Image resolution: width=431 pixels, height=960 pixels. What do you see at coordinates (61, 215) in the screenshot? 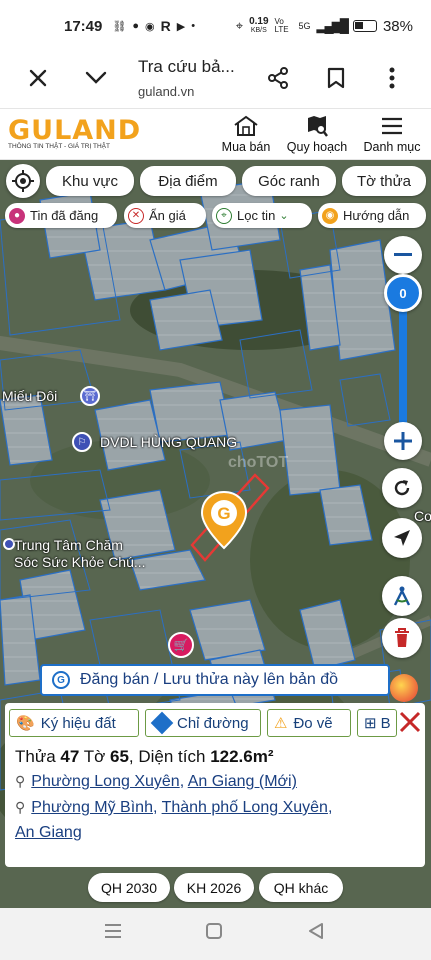
I see `filter-tin-da-dang: ● Tin đã đăng` at bounding box center [61, 215].